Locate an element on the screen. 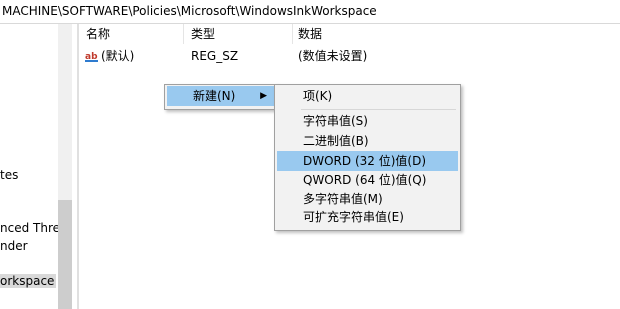 The width and height of the screenshot is (620, 309). value-row-name: ab (默认) is located at coordinates (109, 56).